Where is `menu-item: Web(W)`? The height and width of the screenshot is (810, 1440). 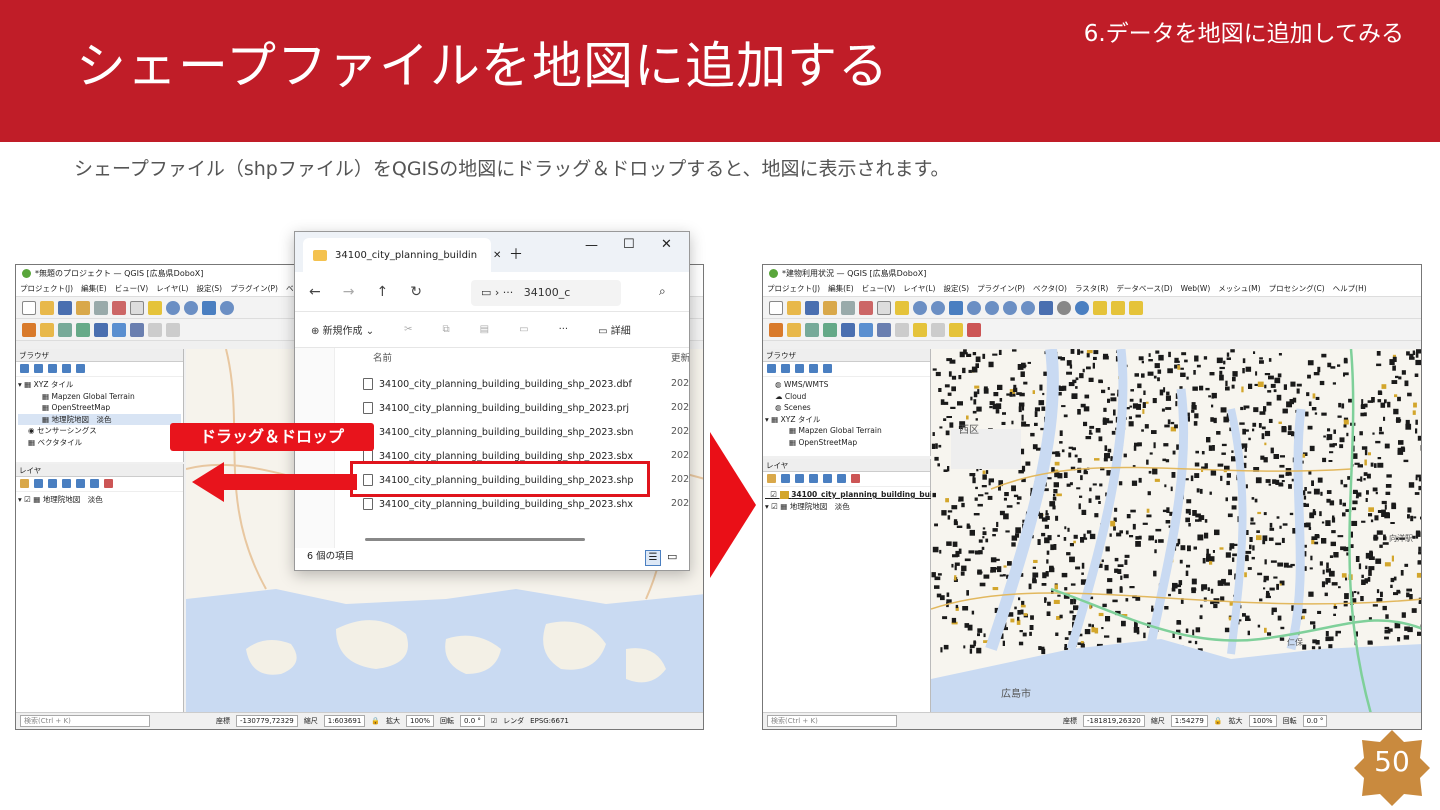 menu-item: Web(W) is located at coordinates (1196, 288).